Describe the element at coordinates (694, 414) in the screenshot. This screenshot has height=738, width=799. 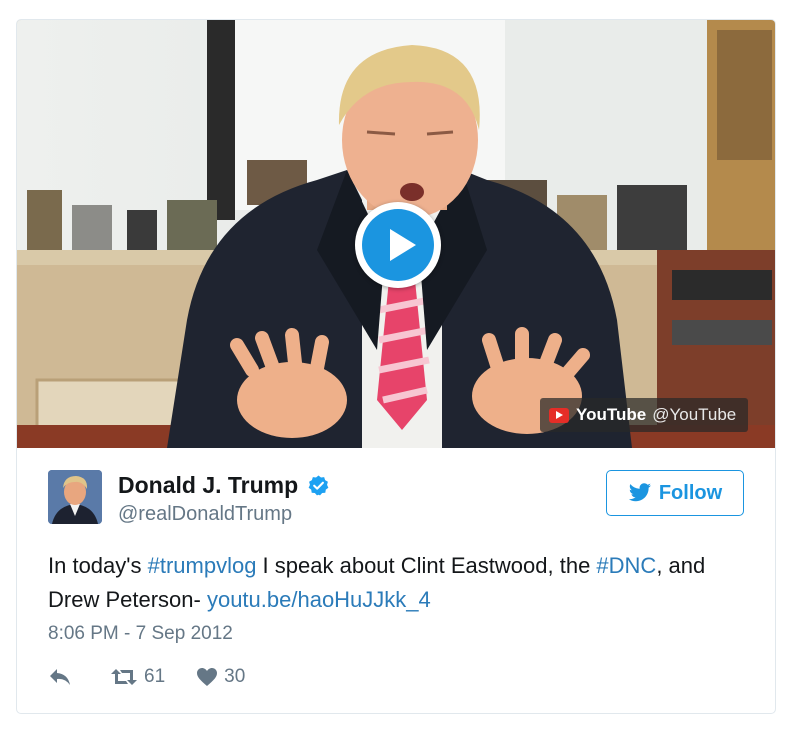
I see `attribution-handle: @YouTube` at that location.